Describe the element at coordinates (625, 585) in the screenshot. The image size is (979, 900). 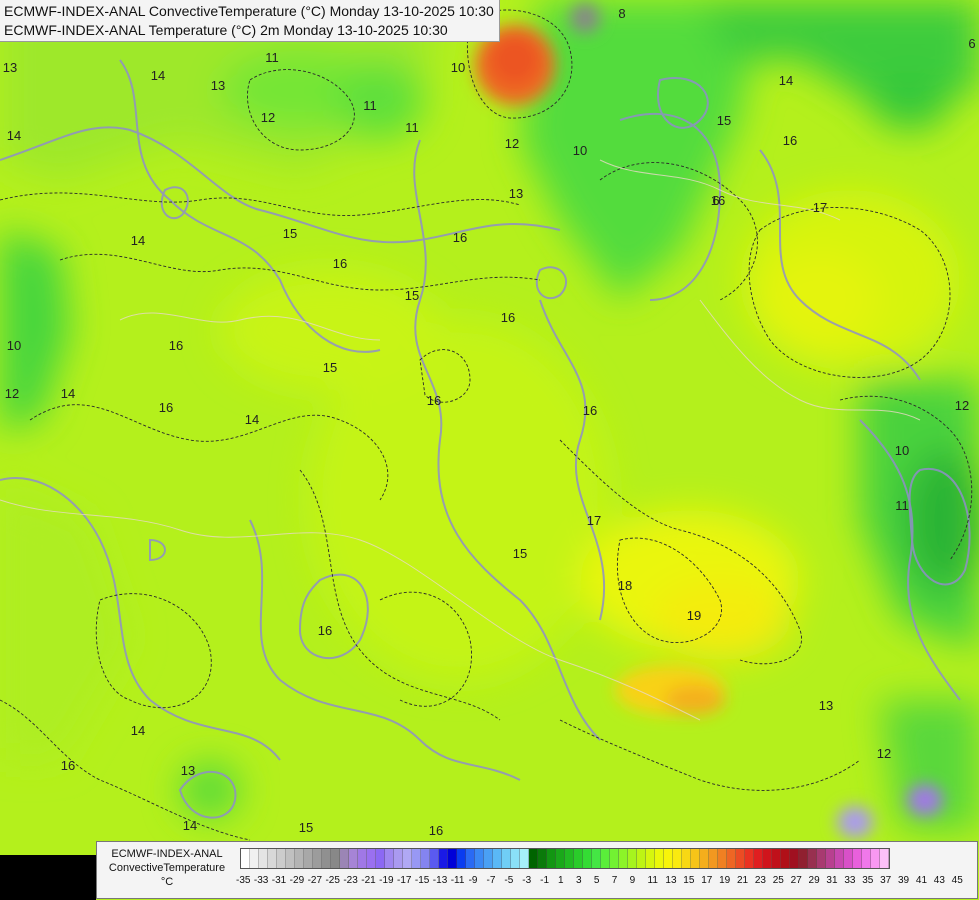
I see `isoline-label: 18` at that location.